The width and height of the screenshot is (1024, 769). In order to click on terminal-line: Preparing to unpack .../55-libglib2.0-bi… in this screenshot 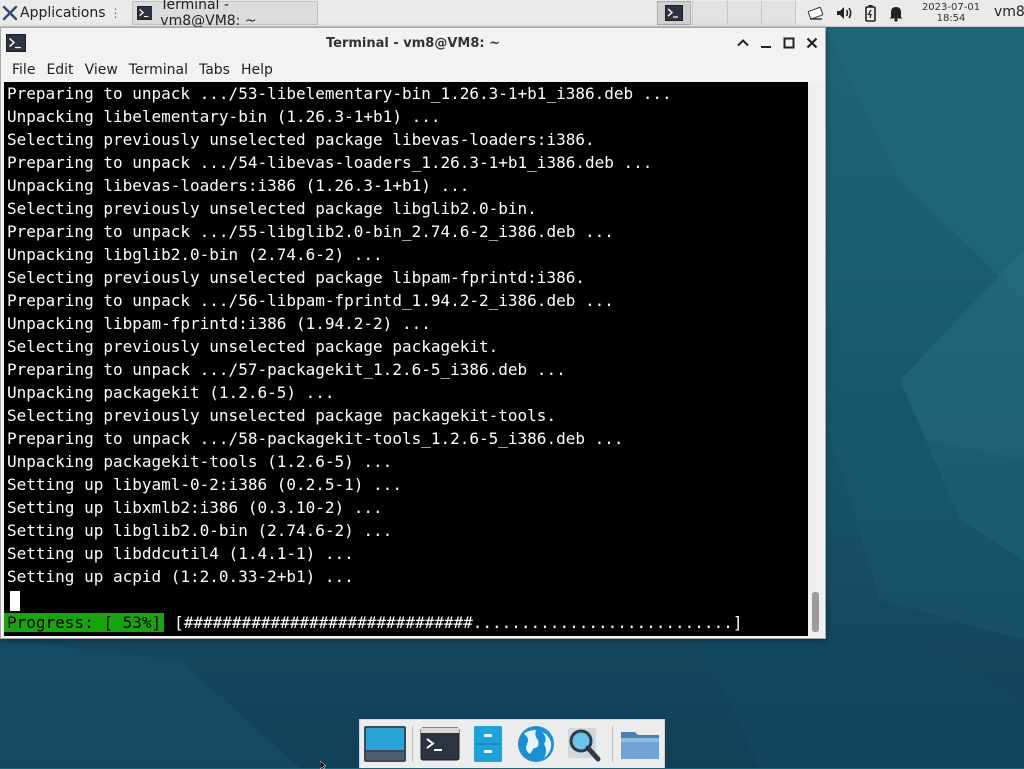, I will do `click(310, 231)`.